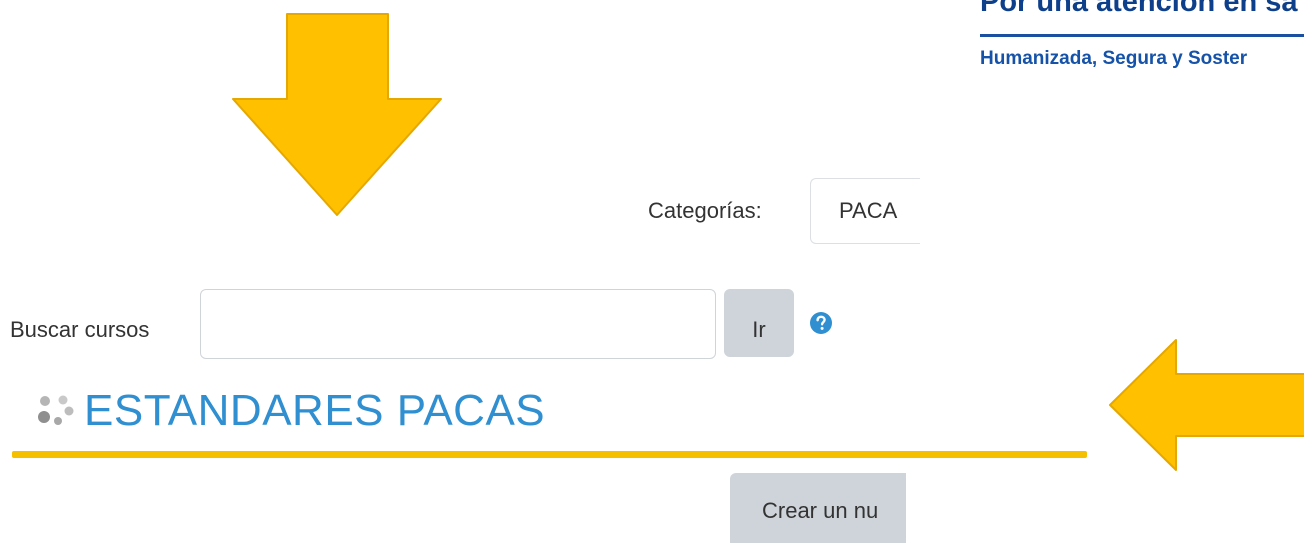 This screenshot has width=1304, height=543. Describe the element at coordinates (337, 114) in the screenshot. I see `arrow-down-icon` at that location.